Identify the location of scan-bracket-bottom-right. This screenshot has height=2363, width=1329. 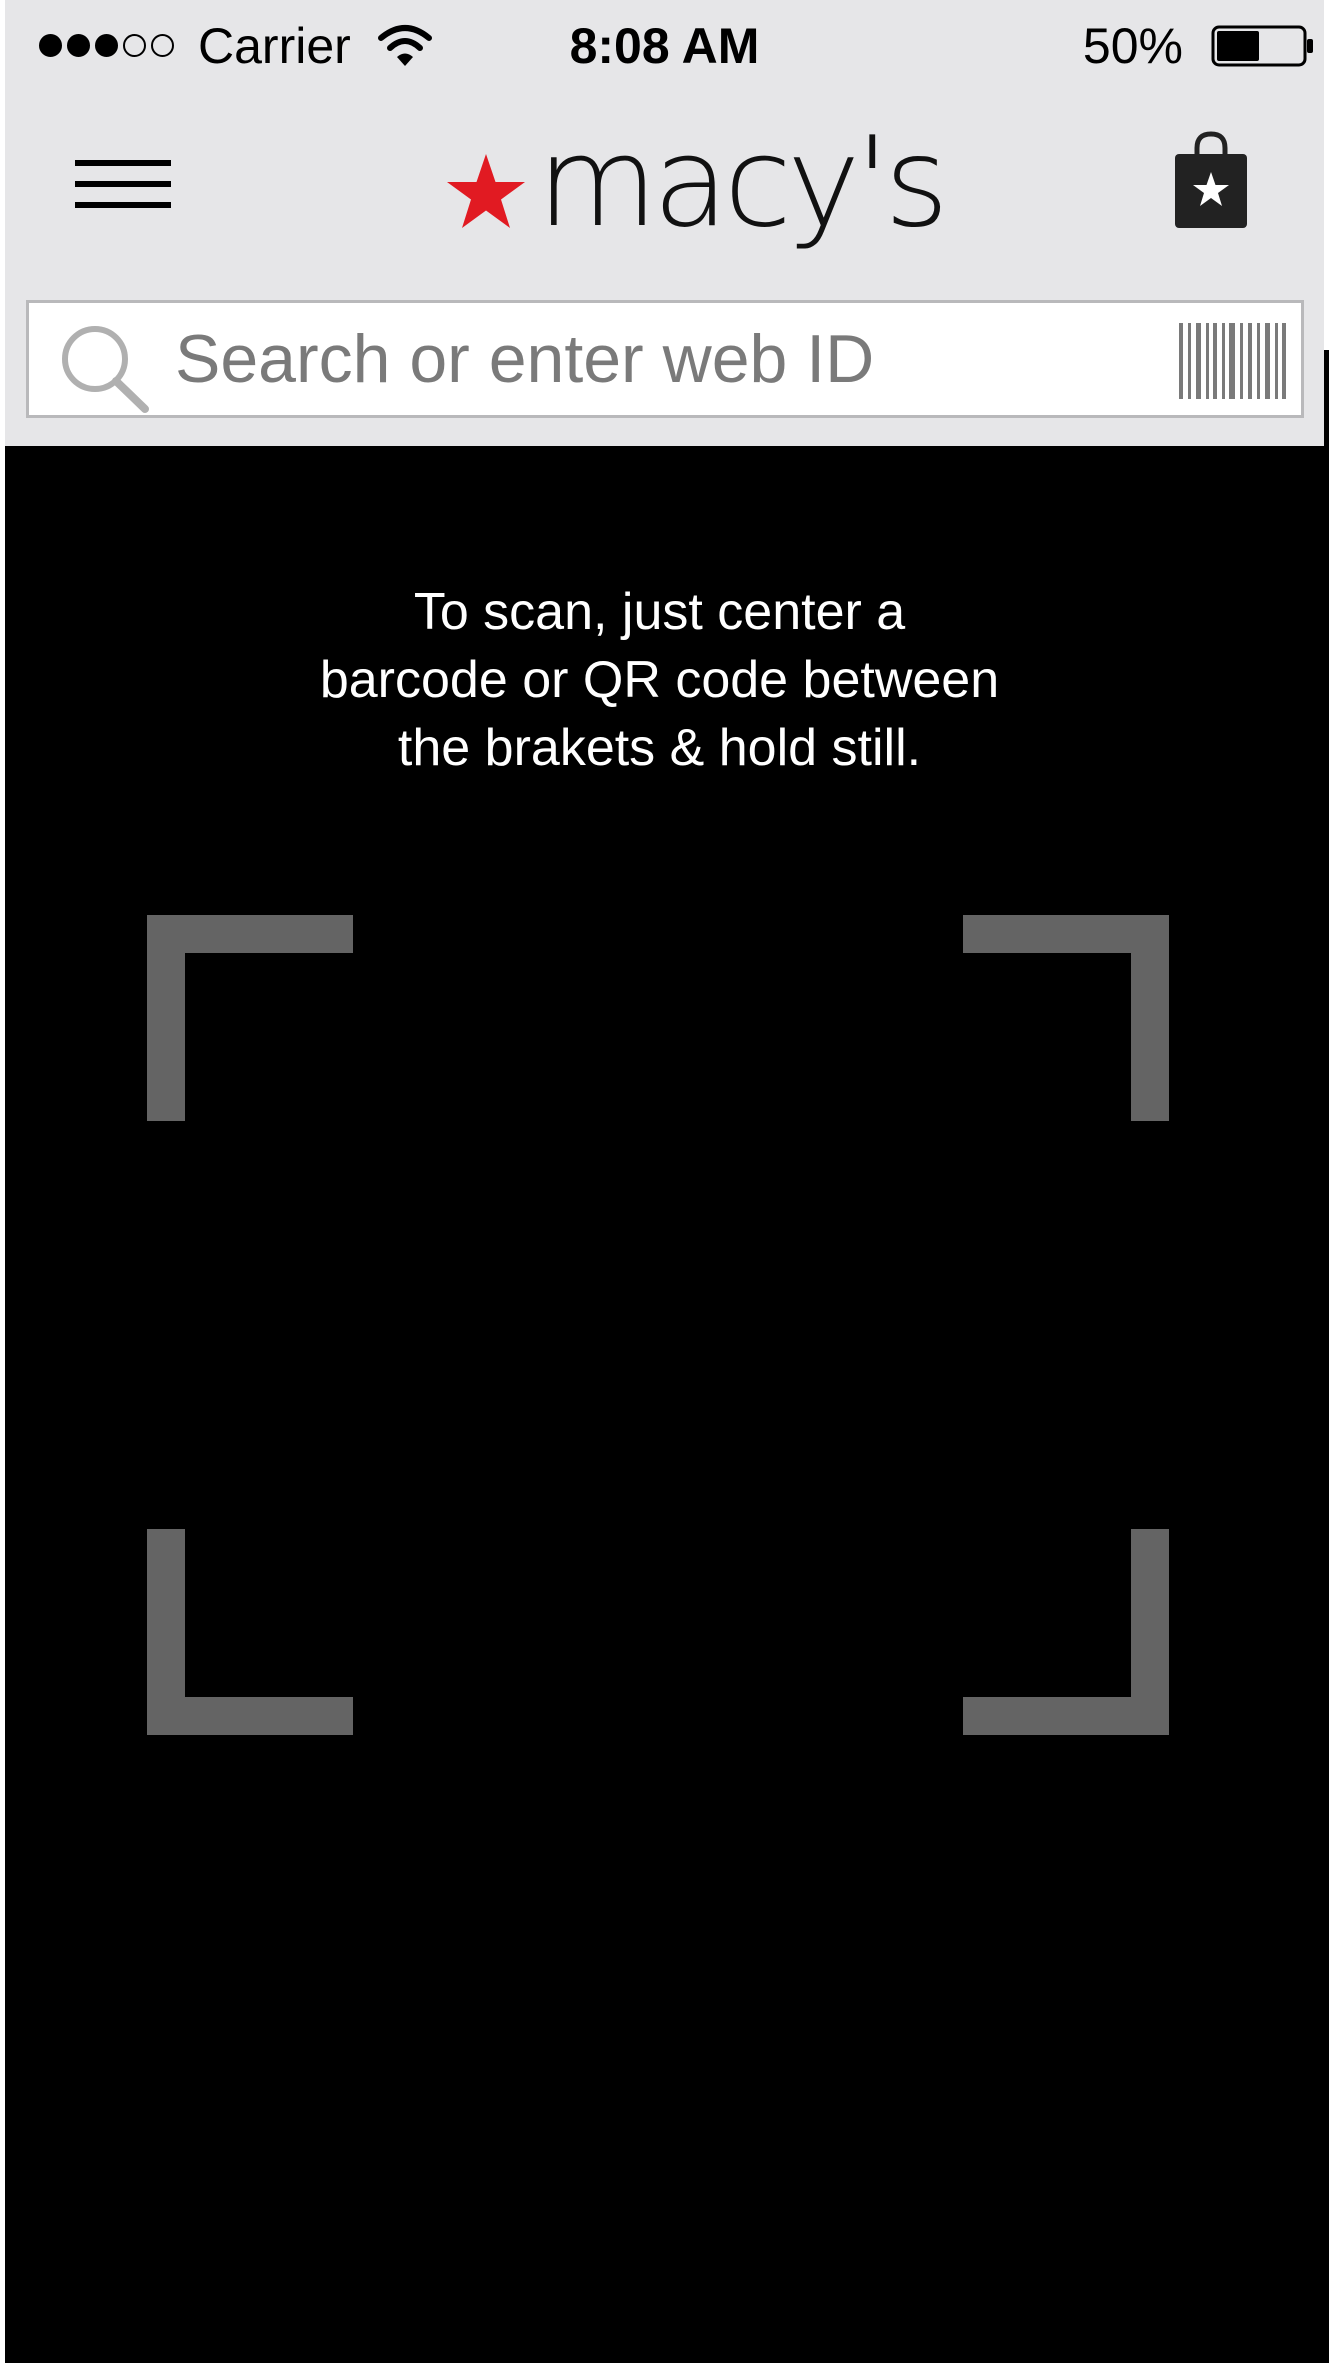
(1066, 1632).